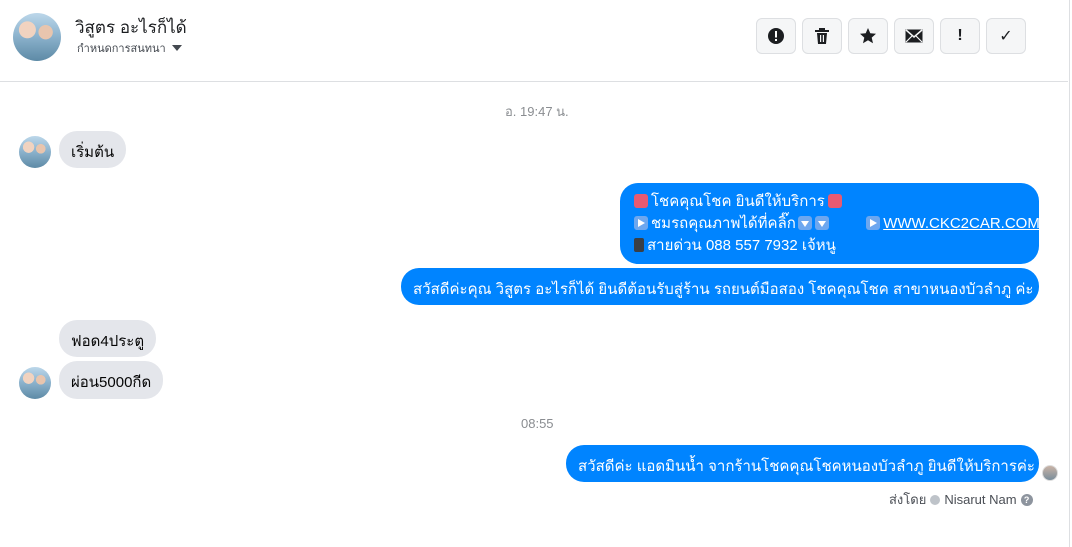 The height and width of the screenshot is (547, 1072). What do you see at coordinates (111, 380) in the screenshot?
I see `incoming-message: ผ่อน5000กีด` at bounding box center [111, 380].